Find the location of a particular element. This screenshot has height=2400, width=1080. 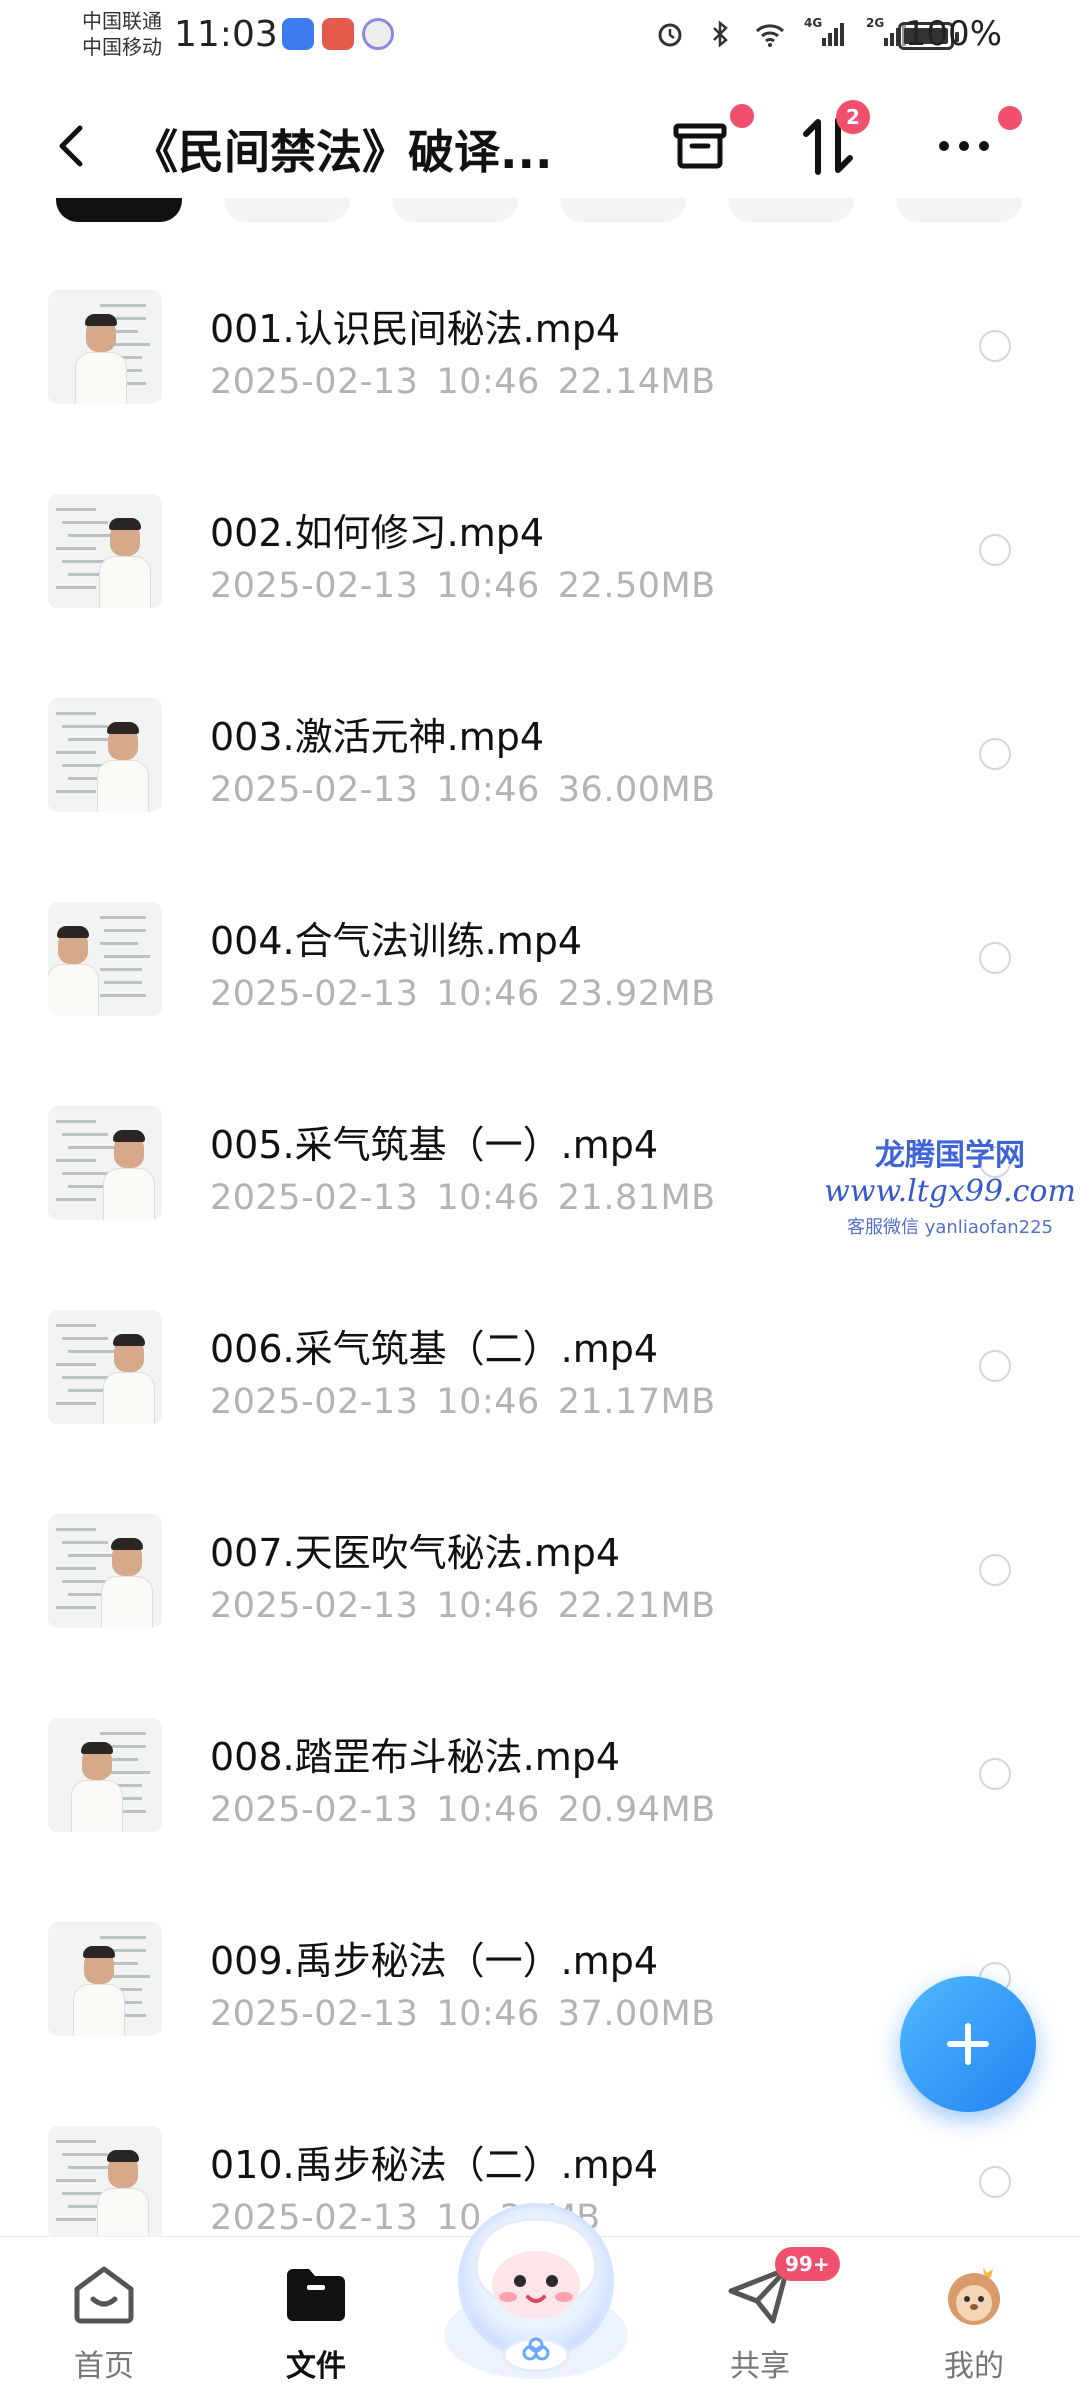

carrier-1: 中国联通 is located at coordinates (122, 21).